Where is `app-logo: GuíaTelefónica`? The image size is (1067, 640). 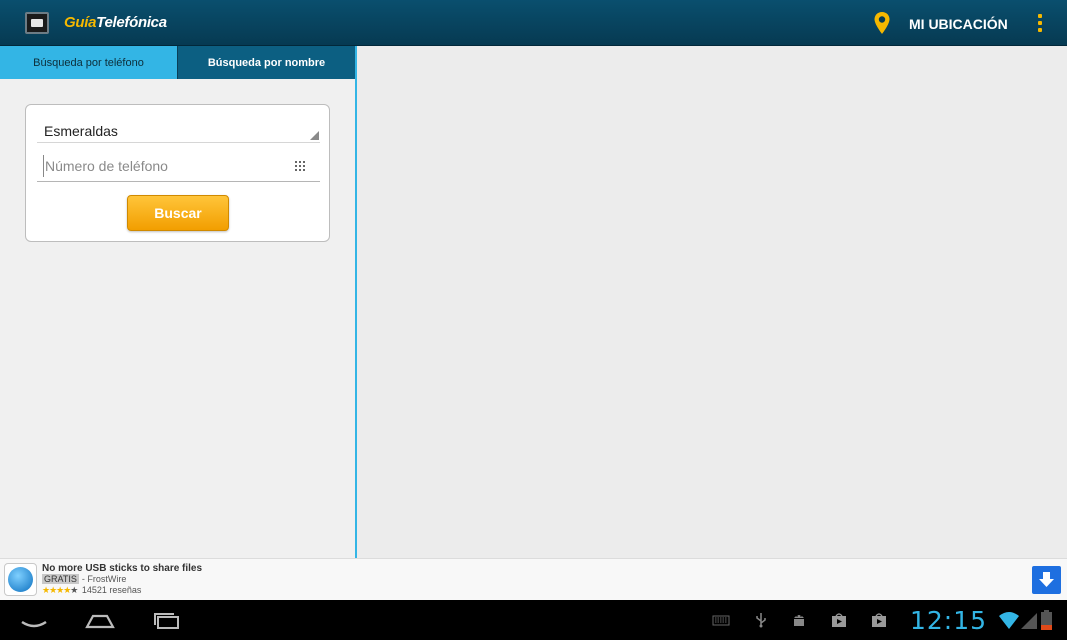 app-logo: GuíaTelefónica is located at coordinates (115, 22).